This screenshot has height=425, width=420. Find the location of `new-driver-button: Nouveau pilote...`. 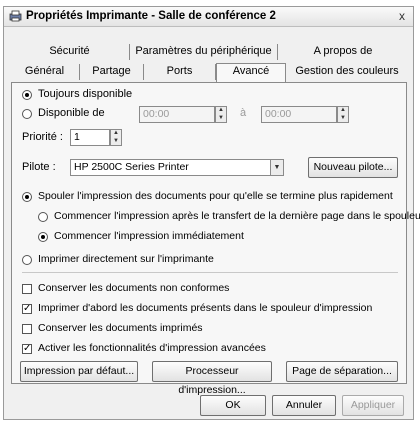

new-driver-button: Nouveau pilote... is located at coordinates (353, 167).